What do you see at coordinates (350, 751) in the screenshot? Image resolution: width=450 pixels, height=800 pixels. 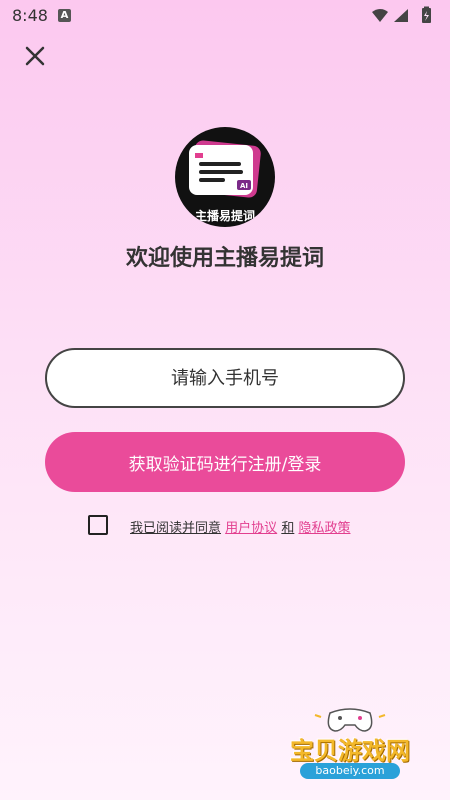 I see `watermark-title: 宝贝游戏网` at bounding box center [350, 751].